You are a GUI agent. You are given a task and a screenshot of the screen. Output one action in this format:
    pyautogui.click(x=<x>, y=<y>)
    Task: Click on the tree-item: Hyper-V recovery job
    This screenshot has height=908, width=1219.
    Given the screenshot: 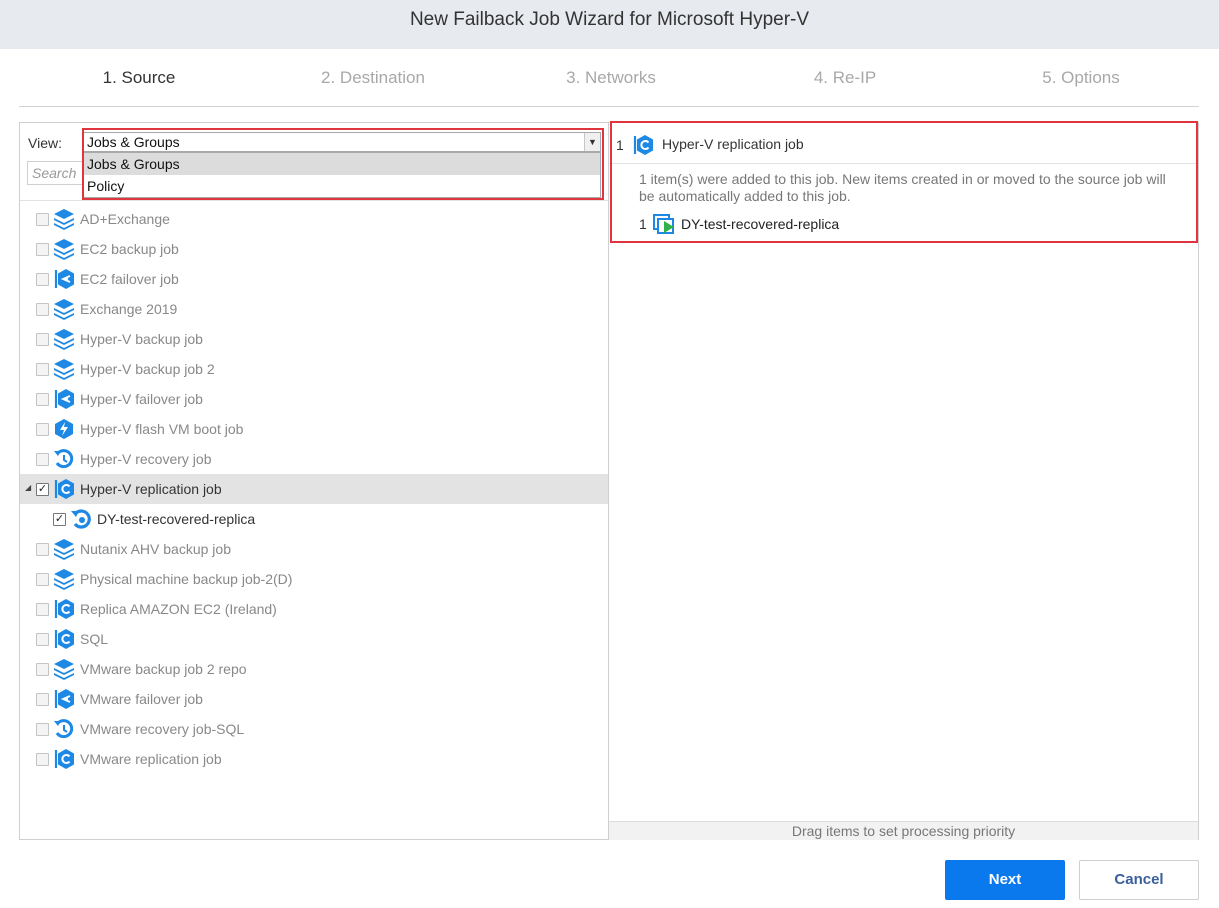 What is the action you would take?
    pyautogui.click(x=314, y=459)
    